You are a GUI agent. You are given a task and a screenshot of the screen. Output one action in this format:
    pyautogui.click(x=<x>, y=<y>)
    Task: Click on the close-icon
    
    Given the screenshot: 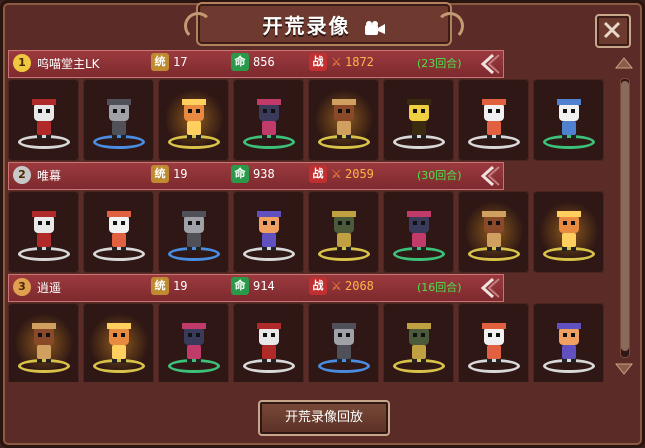 What is the action you would take?
    pyautogui.click(x=612, y=30)
    